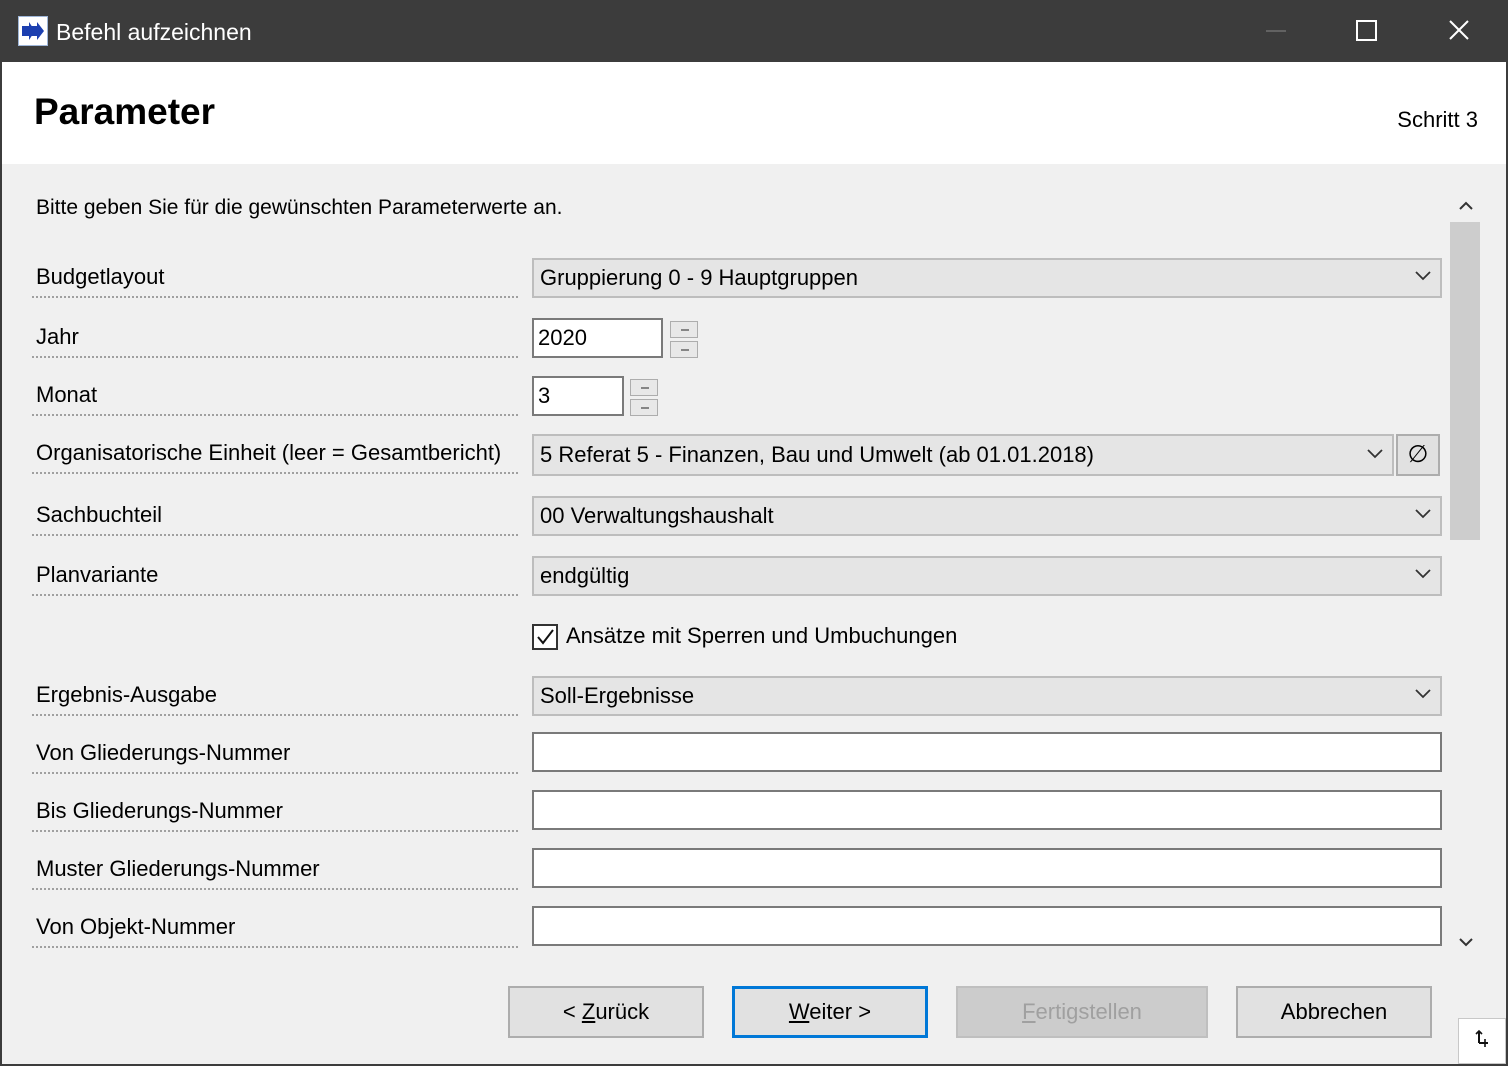 This screenshot has width=1508, height=1066. I want to click on pin-icon, so click(1481, 1038).